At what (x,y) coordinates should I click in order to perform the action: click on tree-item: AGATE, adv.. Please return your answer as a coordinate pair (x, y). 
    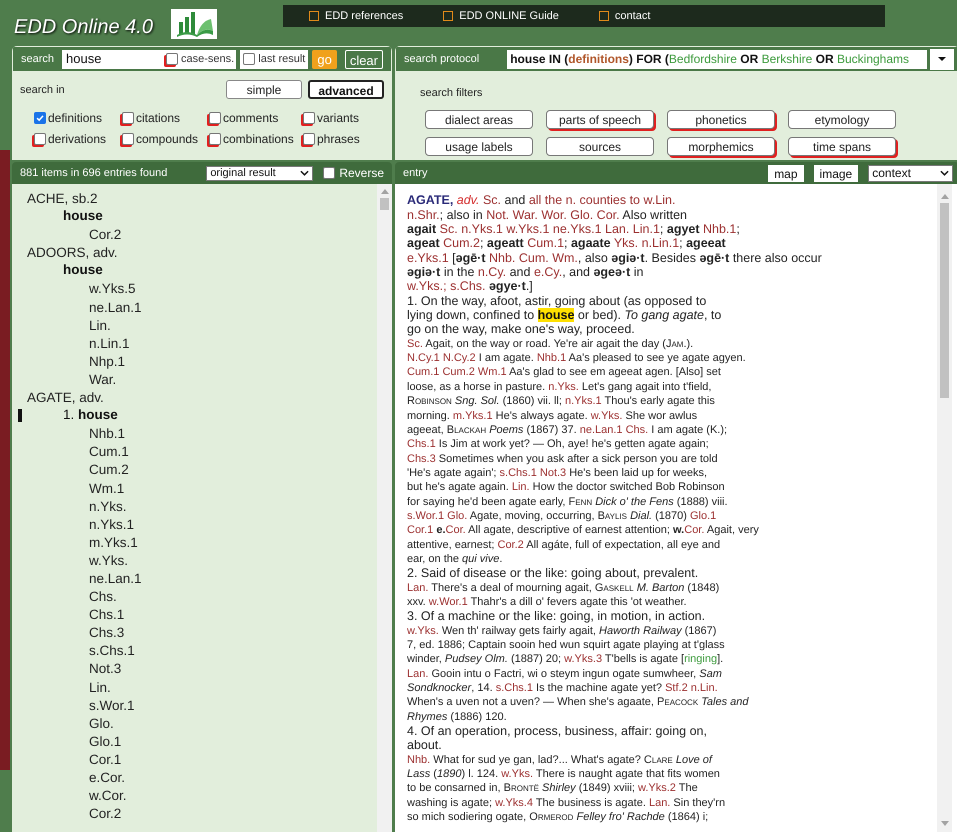
    Looking at the image, I should click on (194, 397).